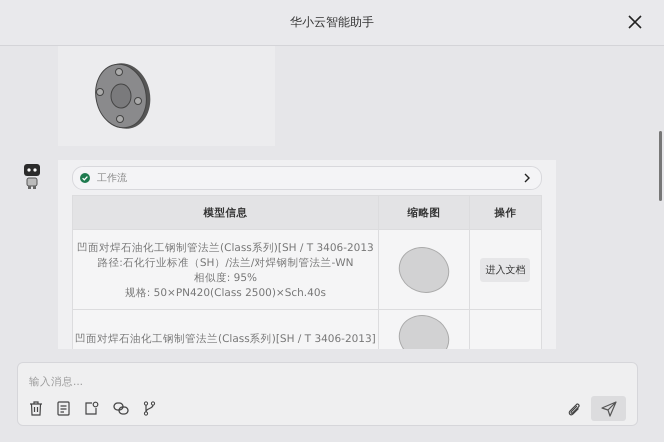 This screenshot has height=442, width=664. I want to click on send-icon, so click(608, 408).